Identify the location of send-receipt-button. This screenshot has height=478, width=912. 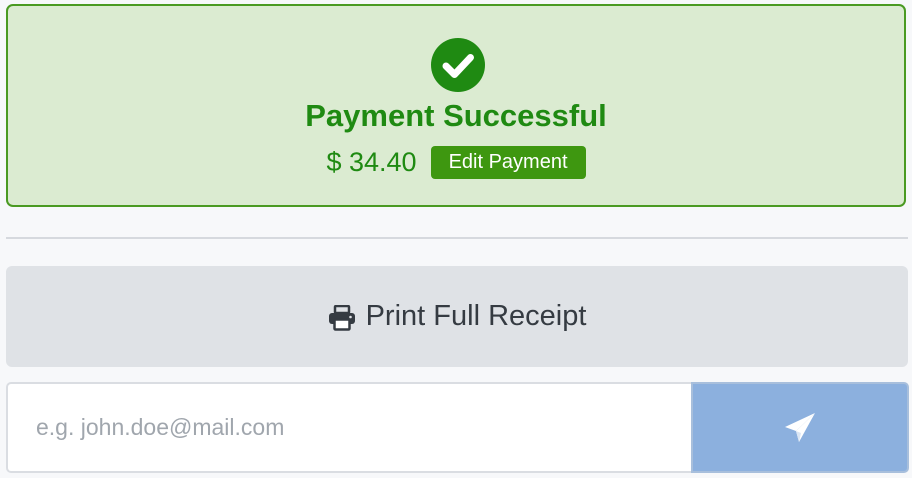
(800, 427).